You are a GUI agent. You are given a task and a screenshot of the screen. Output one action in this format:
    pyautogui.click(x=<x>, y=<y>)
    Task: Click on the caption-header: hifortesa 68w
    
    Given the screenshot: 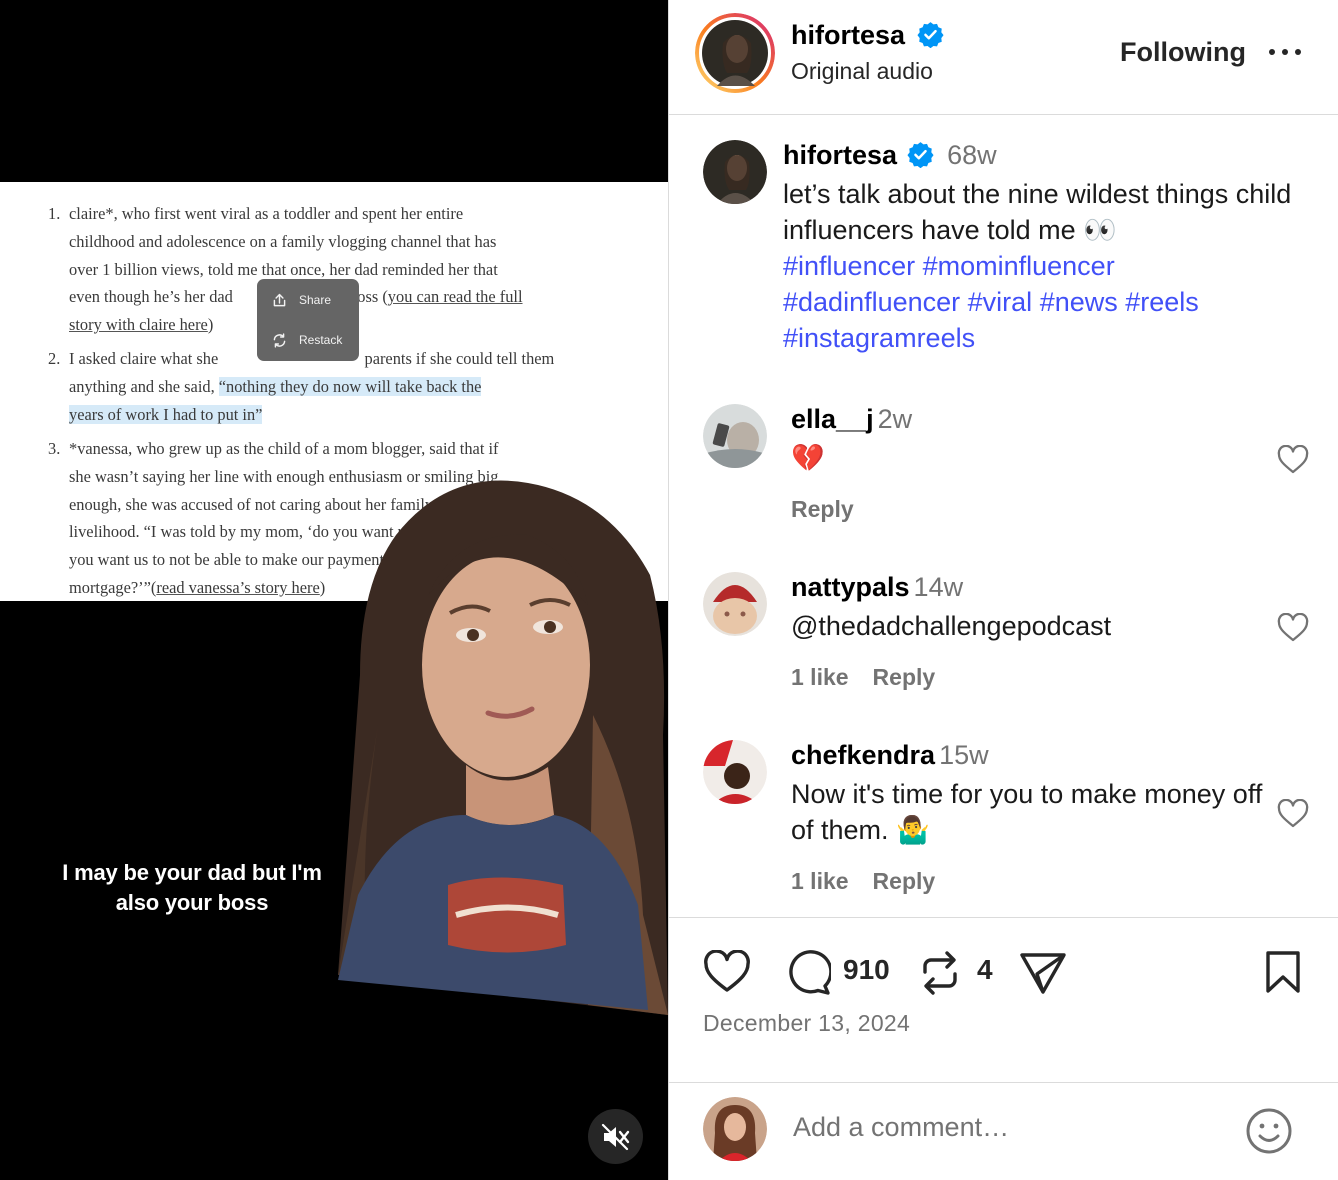 What is the action you would take?
    pyautogui.click(x=890, y=155)
    